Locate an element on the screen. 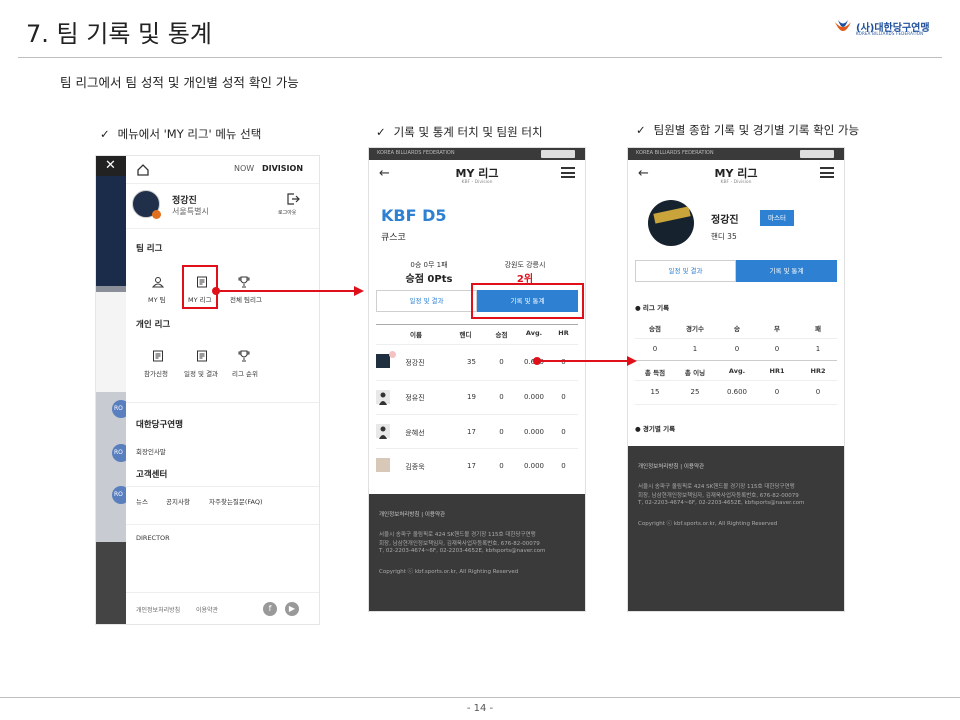 The image size is (960, 720). slide-subtitle: 팀 리그에서 팀 성적 및 개인별 성적 확인 가능 is located at coordinates (179, 82).